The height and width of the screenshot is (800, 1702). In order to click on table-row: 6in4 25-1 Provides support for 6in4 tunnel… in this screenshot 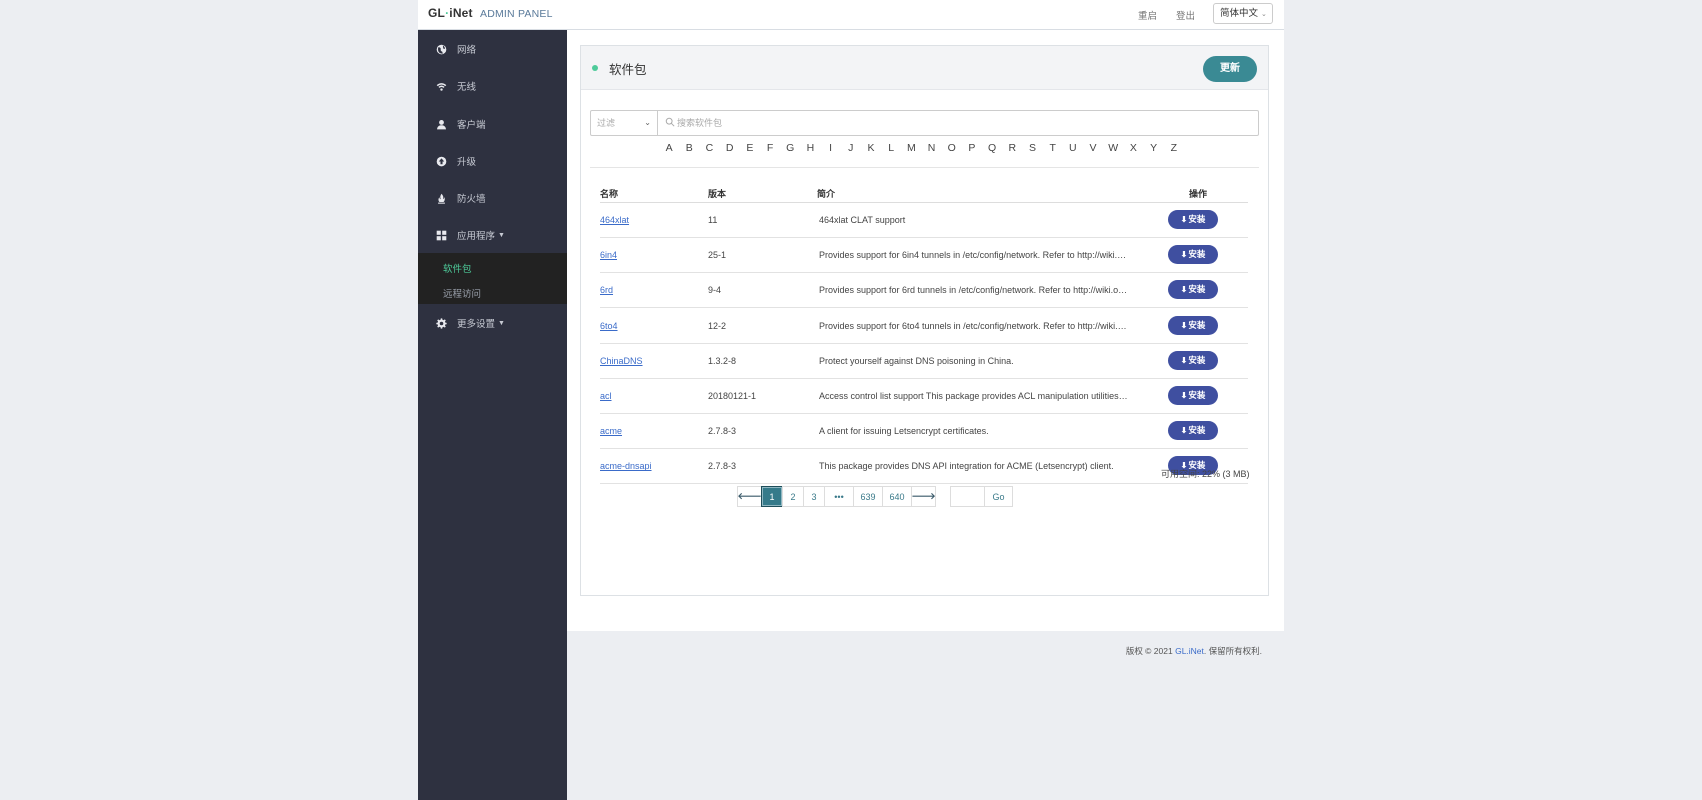, I will do `click(924, 256)`.